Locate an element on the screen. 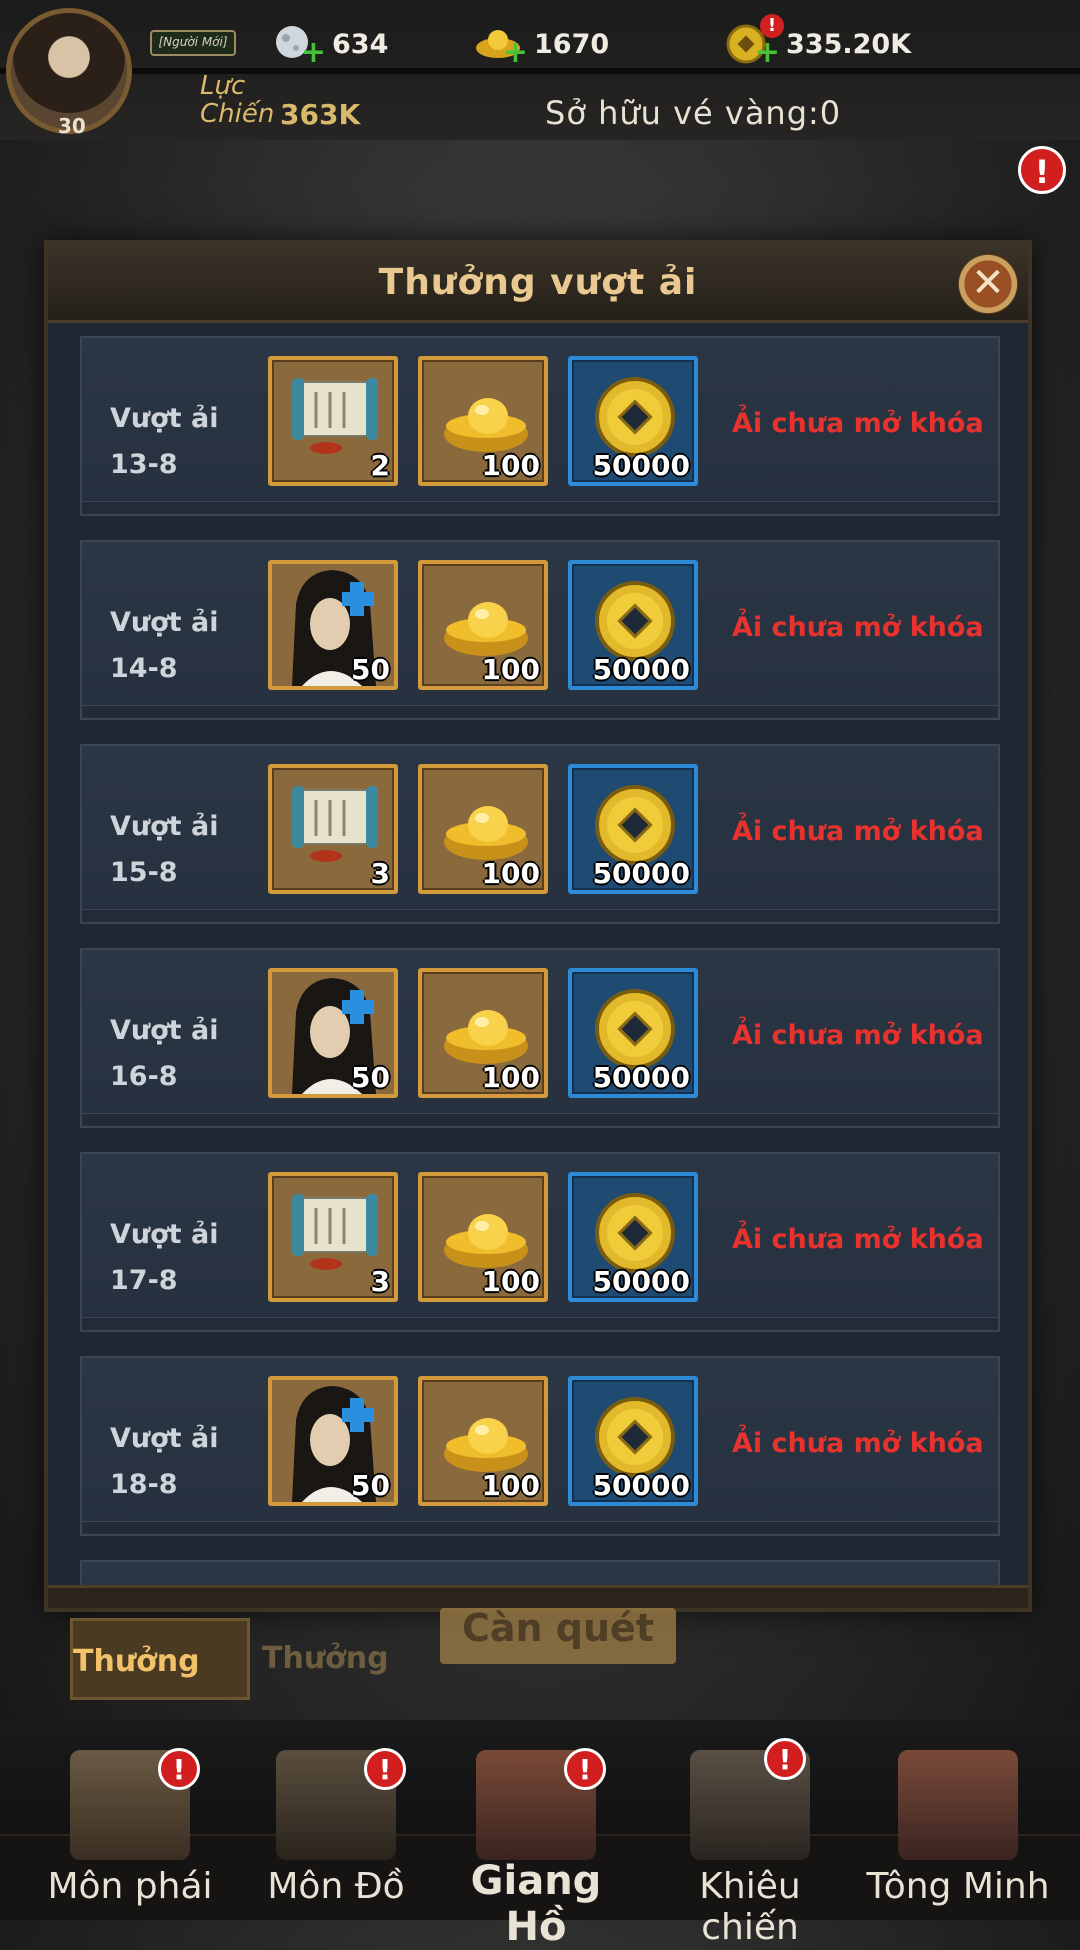 This screenshot has width=1080, height=1950. resource-jade: + 634 is located at coordinates (330, 45).